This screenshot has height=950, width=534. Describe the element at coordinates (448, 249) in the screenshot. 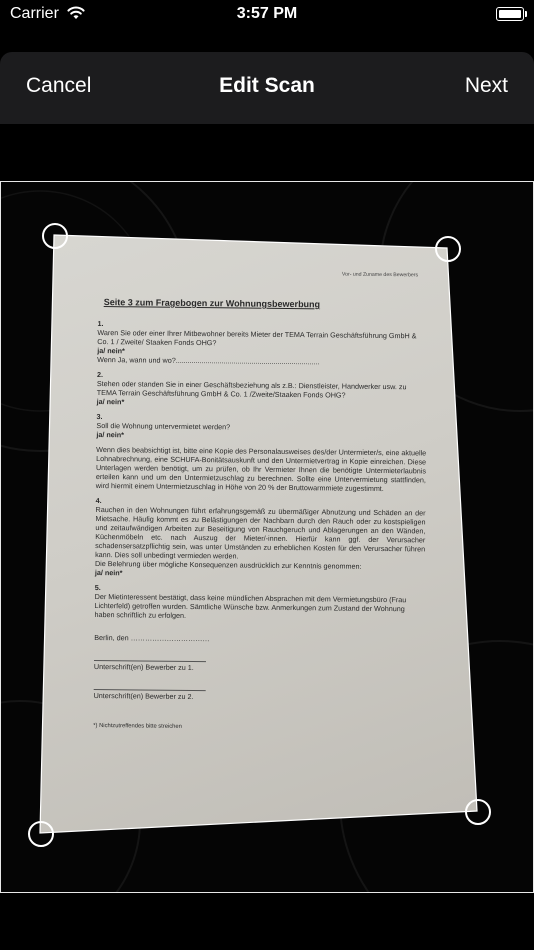

I see `crop-handle-top-right` at that location.